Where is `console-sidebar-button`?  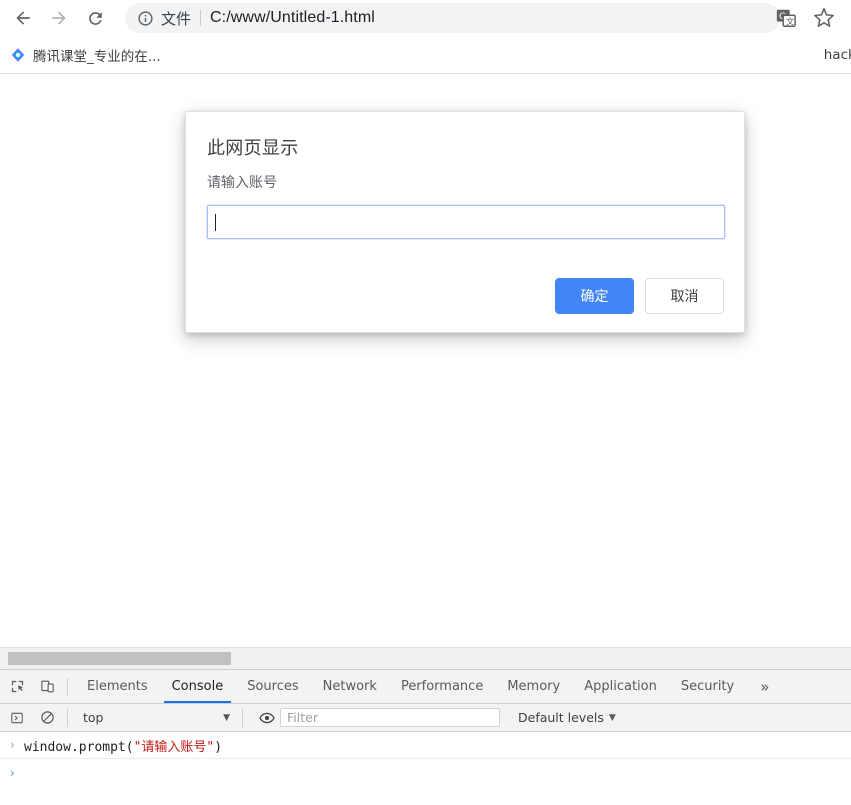 console-sidebar-button is located at coordinates (17, 718).